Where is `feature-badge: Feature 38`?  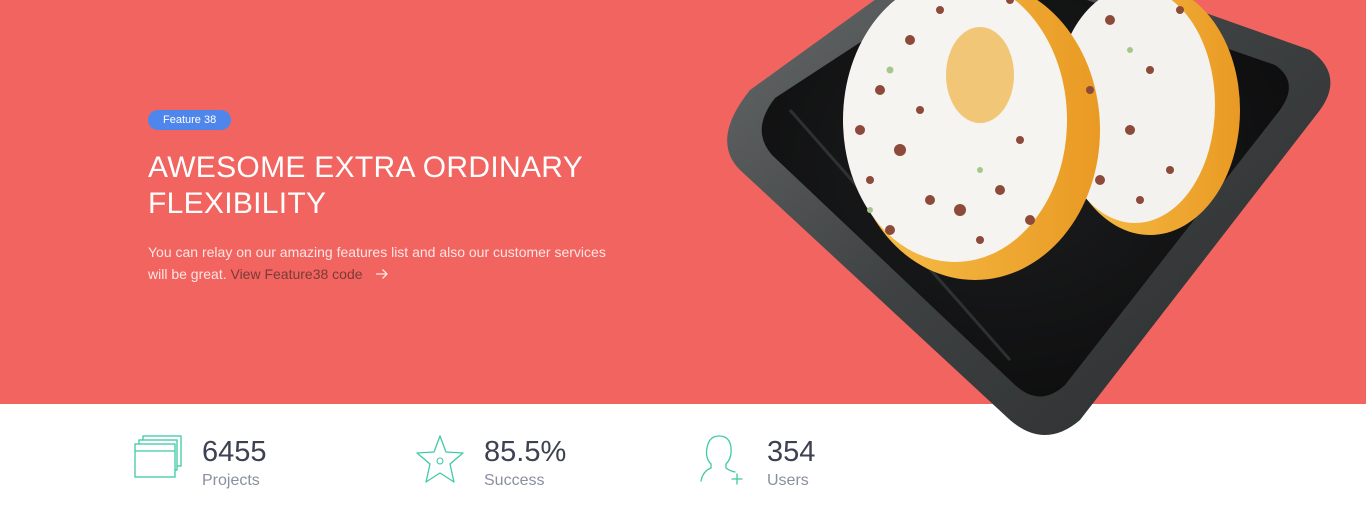 feature-badge: Feature 38 is located at coordinates (190, 120).